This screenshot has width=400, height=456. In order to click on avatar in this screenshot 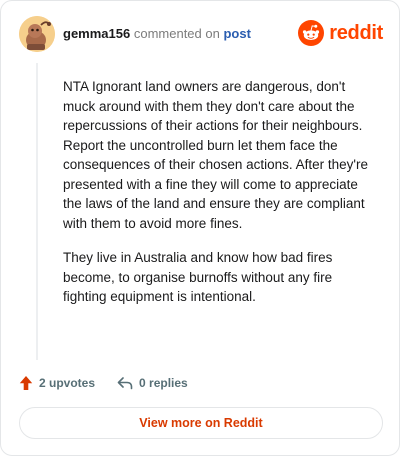, I will do `click(37, 34)`.